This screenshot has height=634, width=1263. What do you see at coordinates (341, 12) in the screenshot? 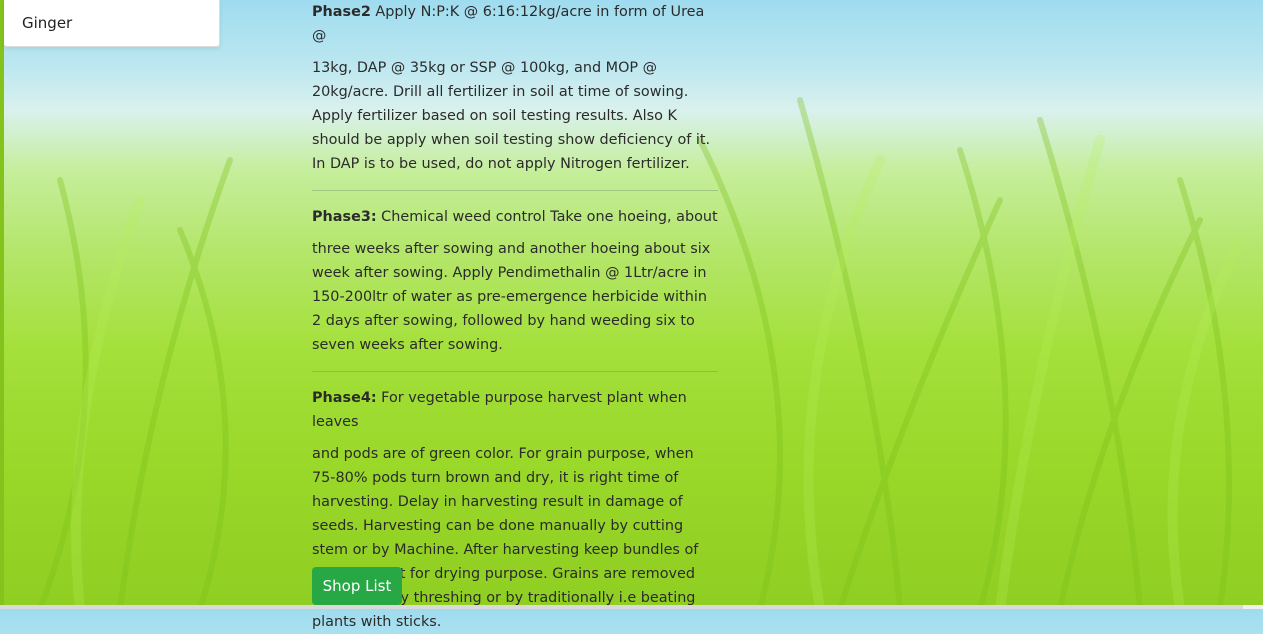
I see `phase-2-title: Phase2` at bounding box center [341, 12].